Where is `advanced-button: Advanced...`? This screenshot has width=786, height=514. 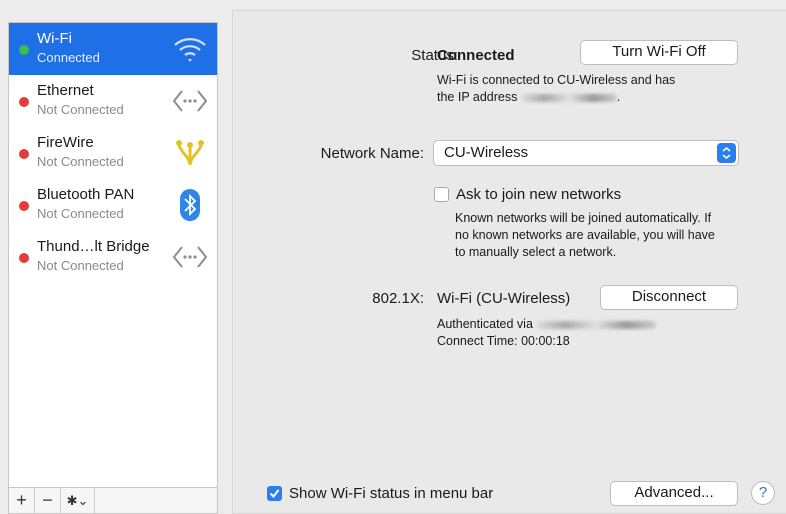 advanced-button: Advanced... is located at coordinates (674, 493).